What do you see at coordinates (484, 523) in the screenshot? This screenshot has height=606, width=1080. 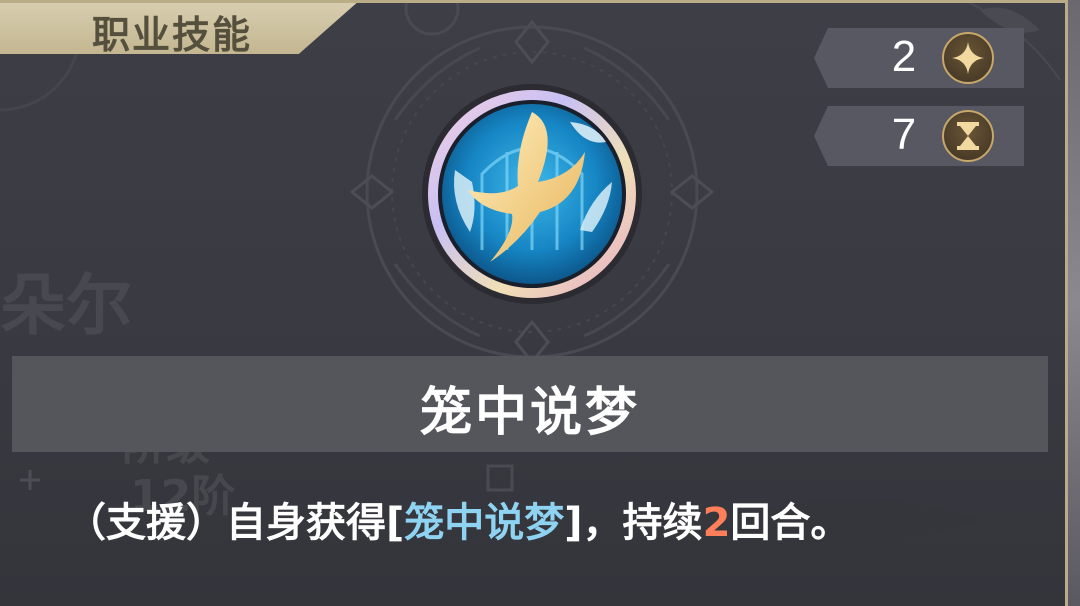 I see `description-keyword: 笼中说梦` at bounding box center [484, 523].